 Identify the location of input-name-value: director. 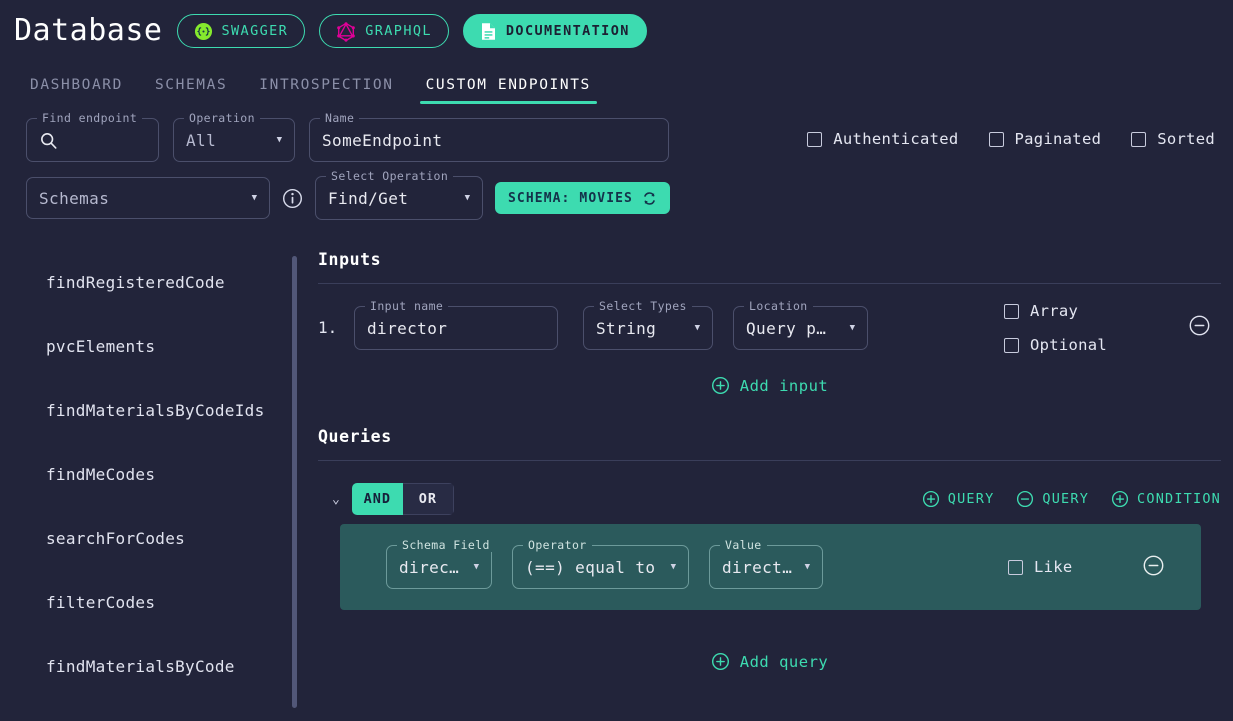
(407, 328).